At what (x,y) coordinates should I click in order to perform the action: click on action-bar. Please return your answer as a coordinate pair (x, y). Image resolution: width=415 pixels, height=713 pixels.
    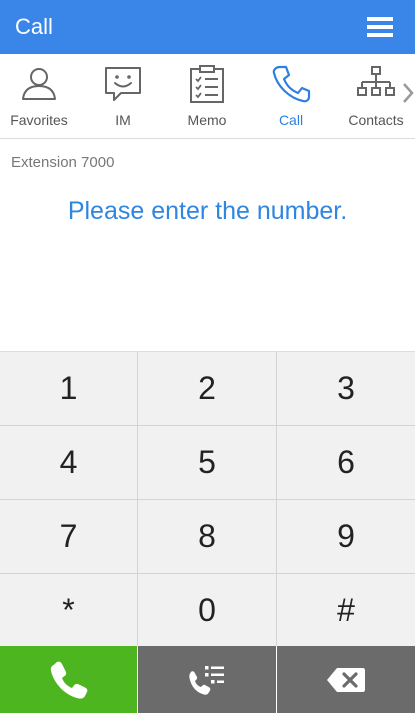
    Looking at the image, I should click on (207, 679).